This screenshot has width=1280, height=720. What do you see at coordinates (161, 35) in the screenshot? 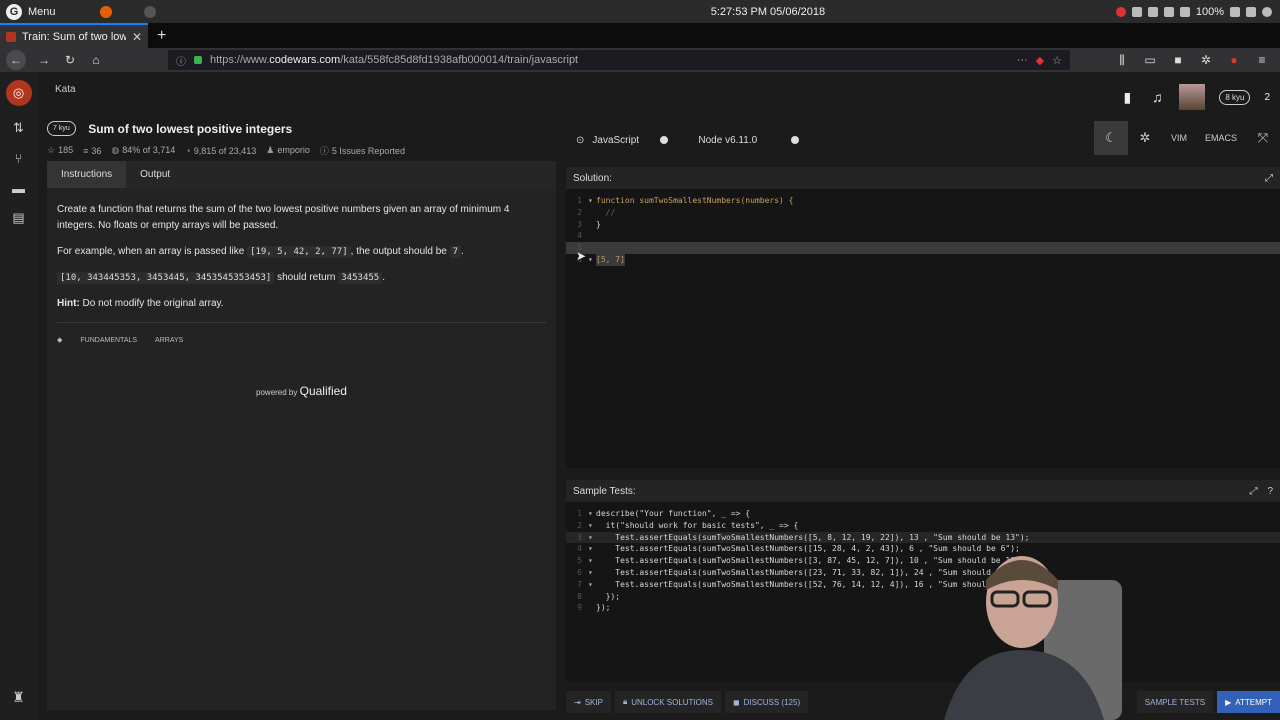
I see `new-tab-icon: +` at bounding box center [161, 35].